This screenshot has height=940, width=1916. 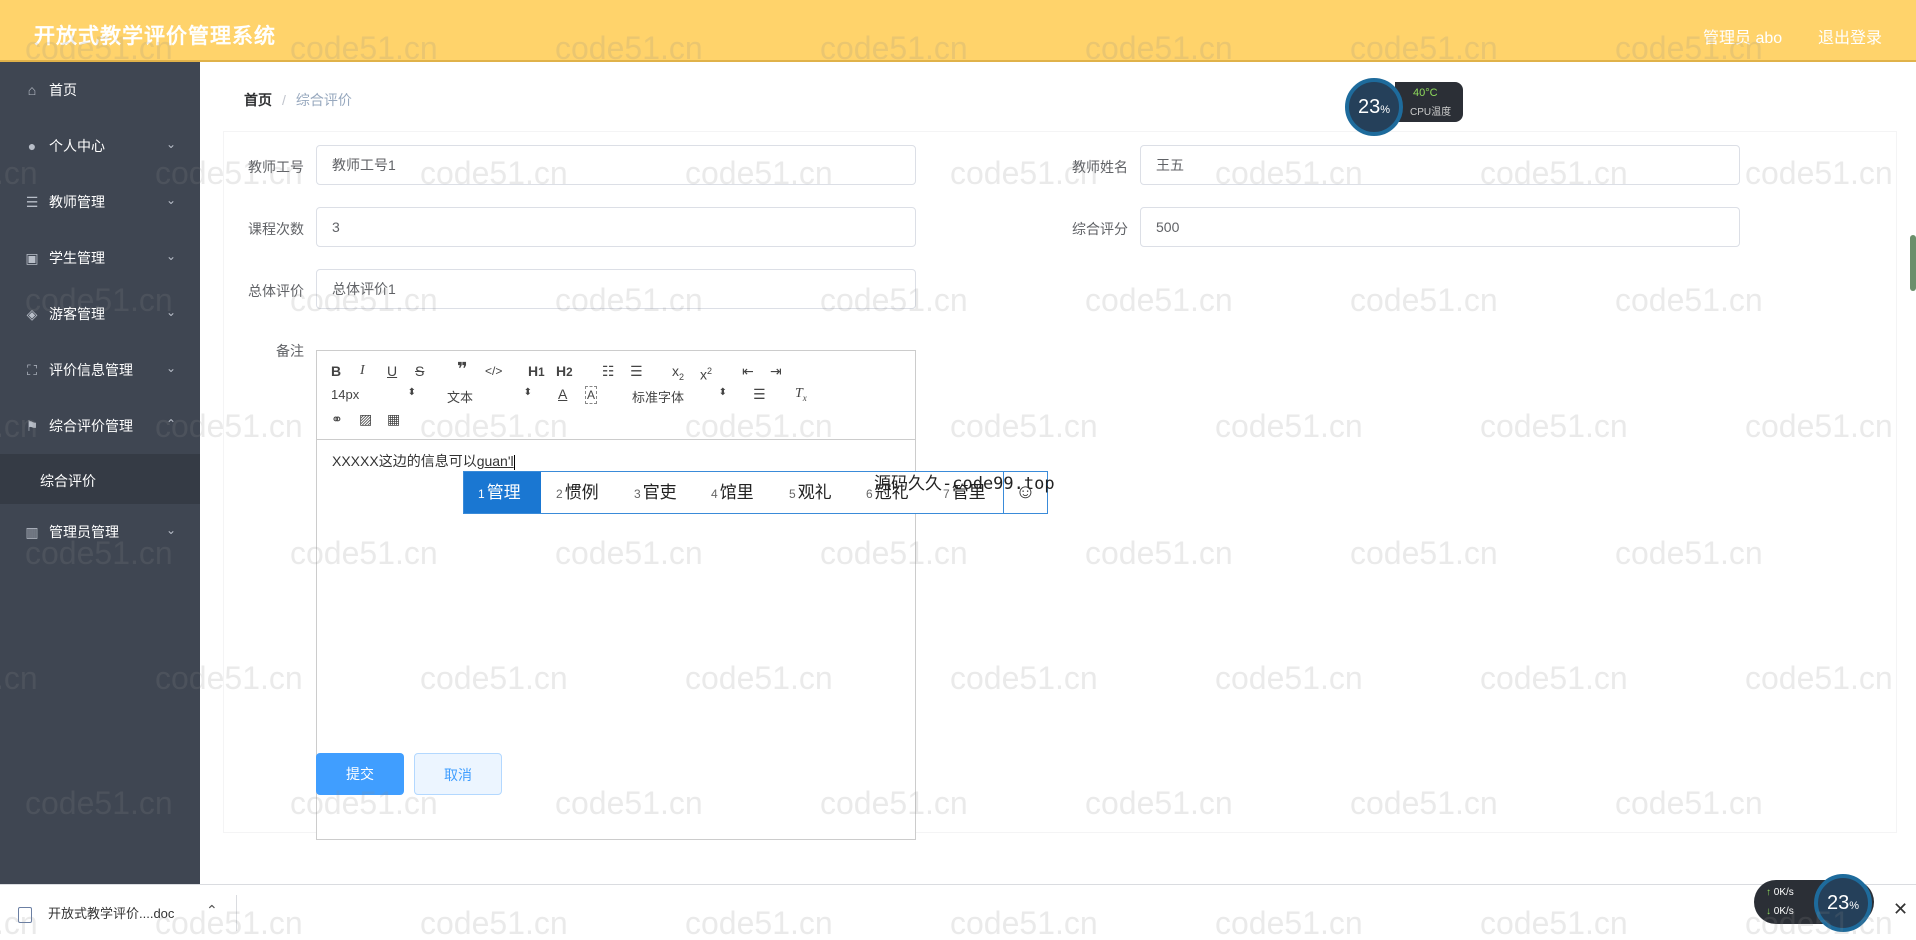 What do you see at coordinates (419, 371) in the screenshot?
I see `strikethrough-icon: S` at bounding box center [419, 371].